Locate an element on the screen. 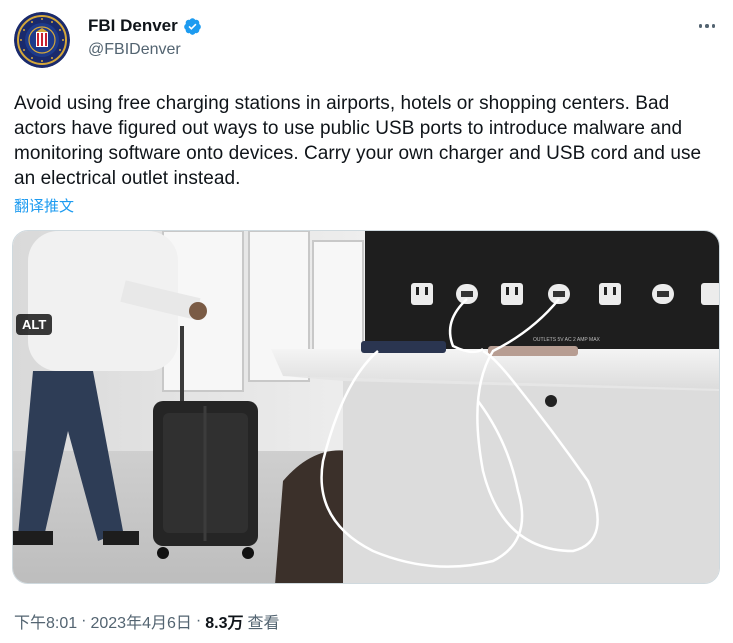 The image size is (733, 643). panel-label: OUTLETS 5V AC 2 AMP MAX is located at coordinates (567, 340).